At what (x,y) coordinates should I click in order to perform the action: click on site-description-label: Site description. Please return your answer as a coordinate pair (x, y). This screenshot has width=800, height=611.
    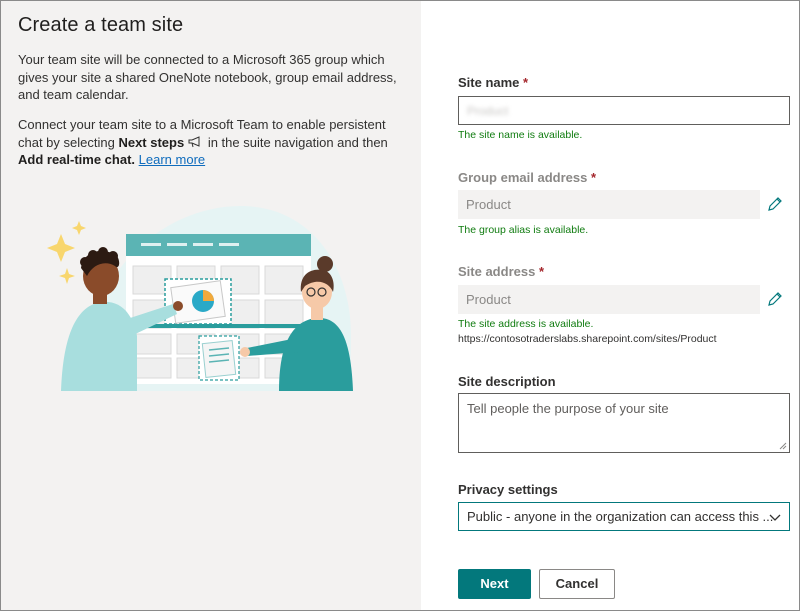
    Looking at the image, I should click on (507, 381).